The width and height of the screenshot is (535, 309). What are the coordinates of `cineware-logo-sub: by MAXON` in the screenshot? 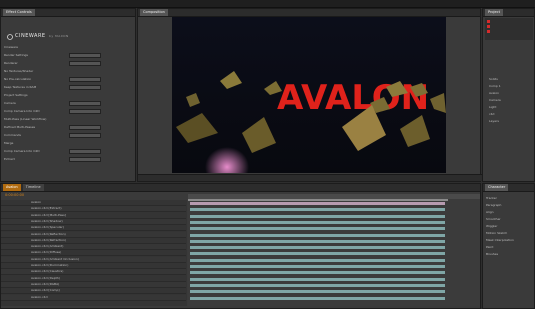 It's located at (59, 36).